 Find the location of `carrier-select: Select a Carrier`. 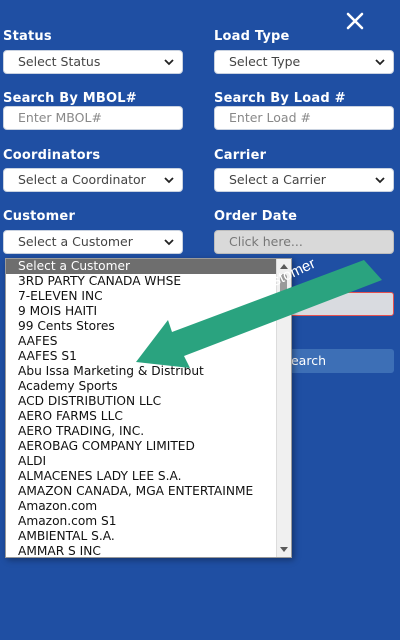

carrier-select: Select a Carrier is located at coordinates (304, 180).